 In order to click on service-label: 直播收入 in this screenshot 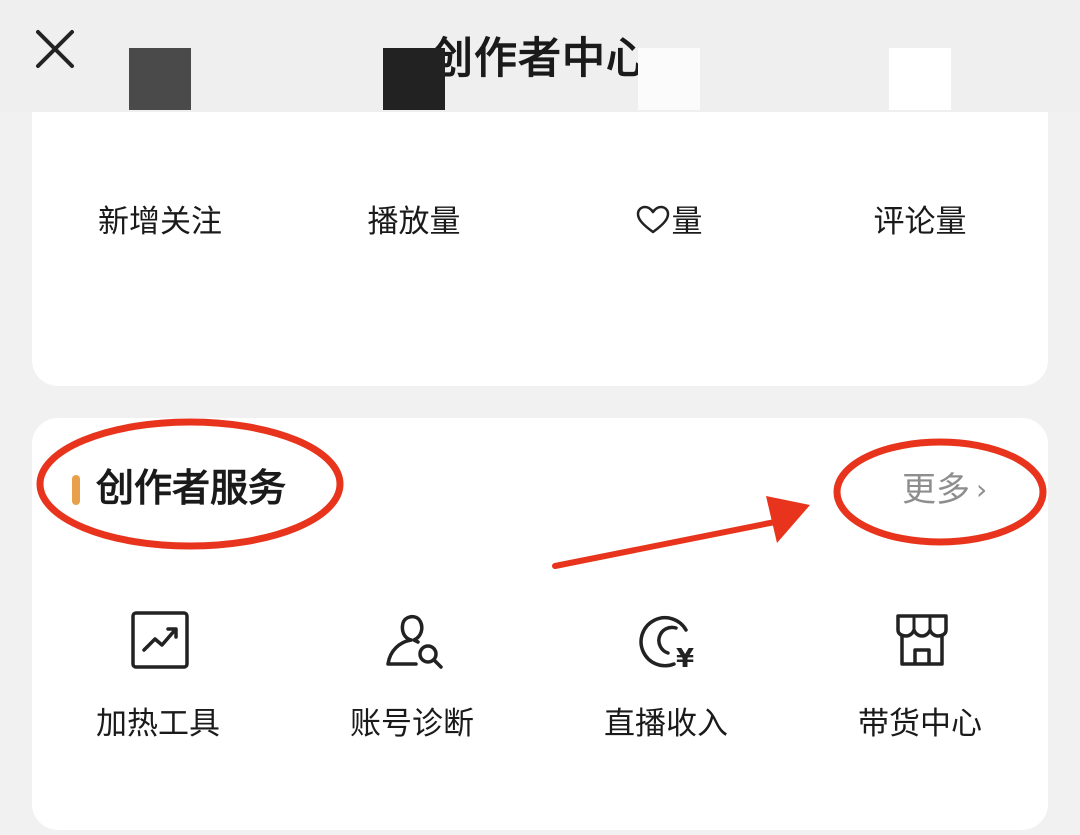, I will do `click(666, 724)`.